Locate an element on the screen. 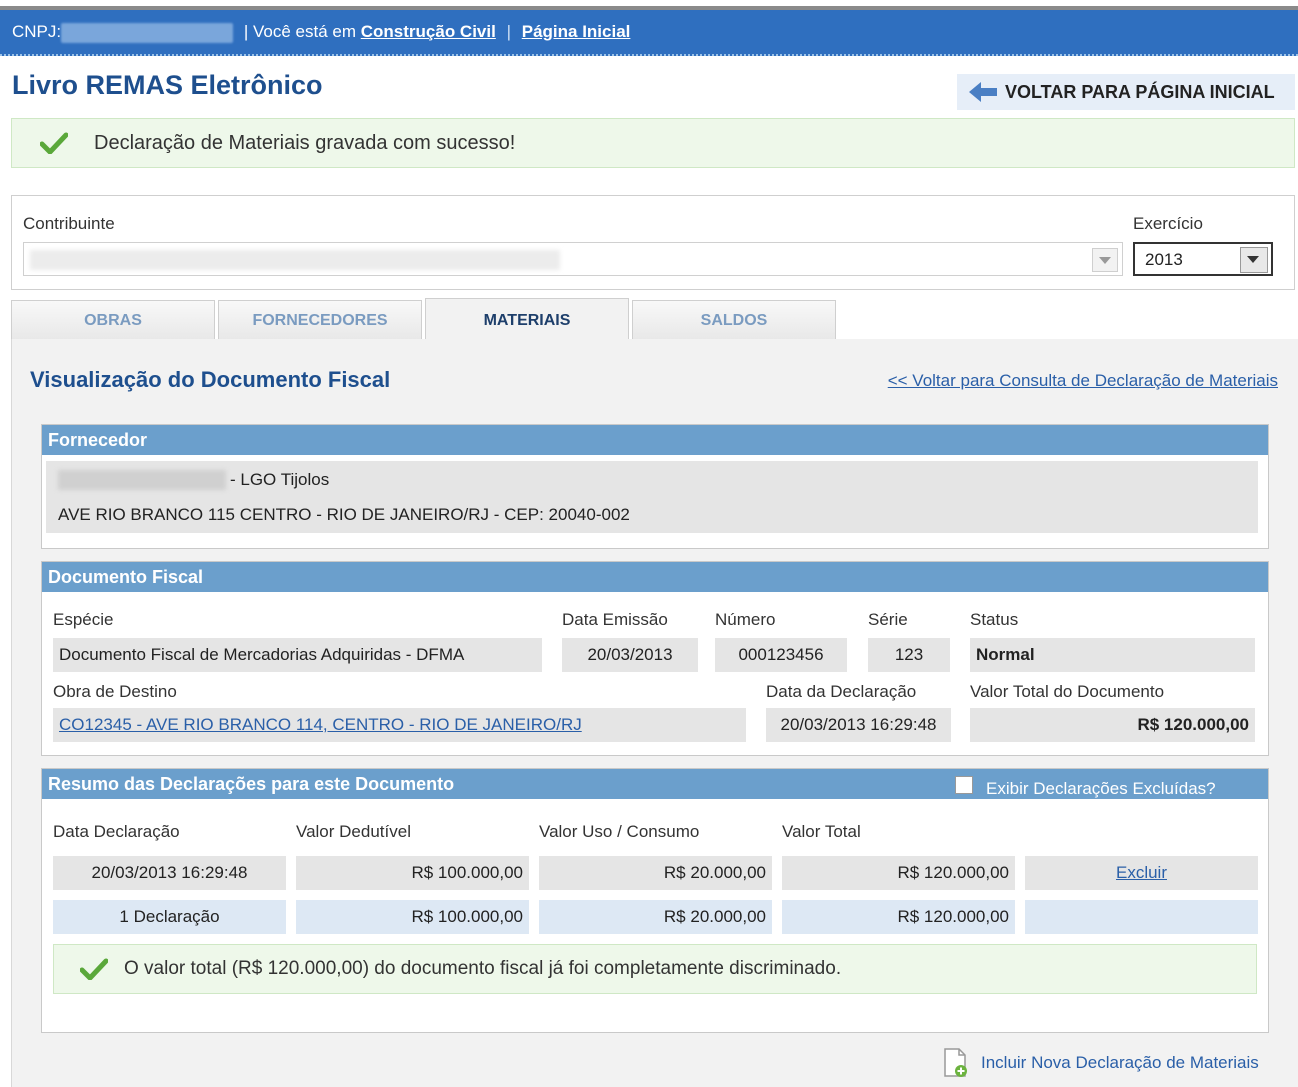  contribuinte-dropdown-button is located at coordinates (1105, 260).